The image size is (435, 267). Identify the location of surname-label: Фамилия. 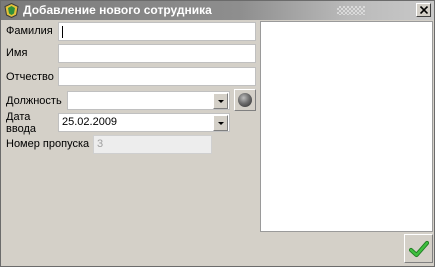
(29, 31).